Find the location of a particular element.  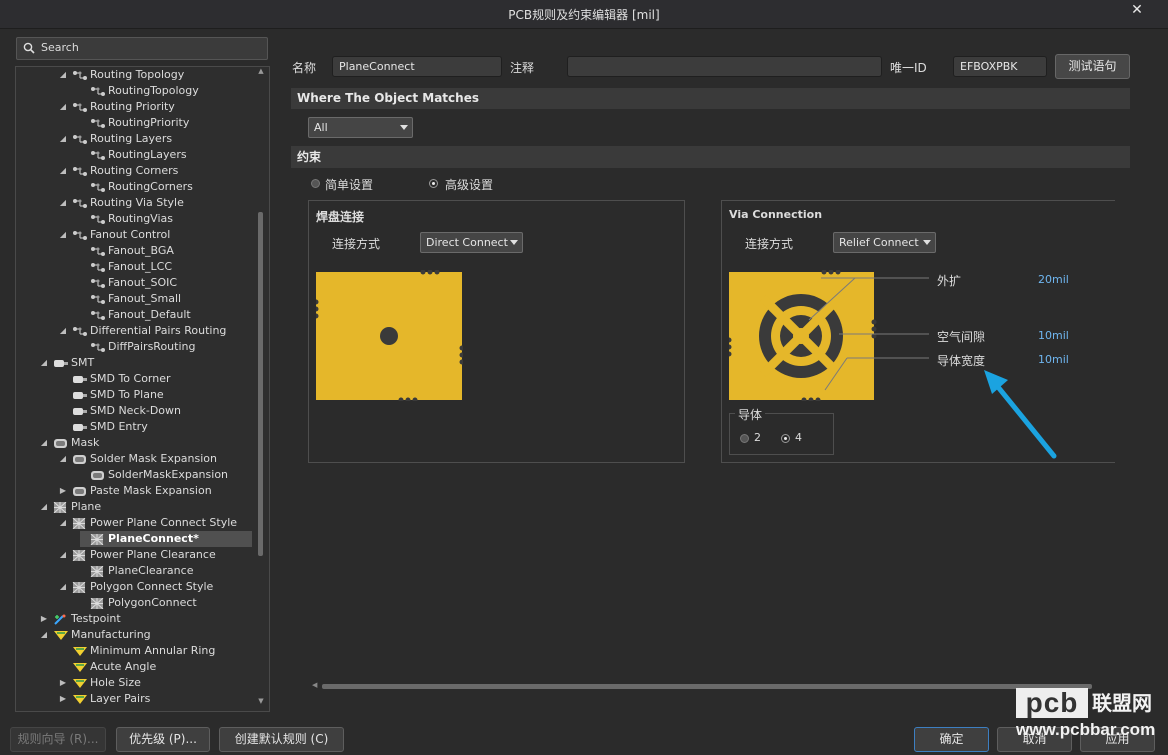

tree-item: SMD Neck-Down is located at coordinates (157, 411).